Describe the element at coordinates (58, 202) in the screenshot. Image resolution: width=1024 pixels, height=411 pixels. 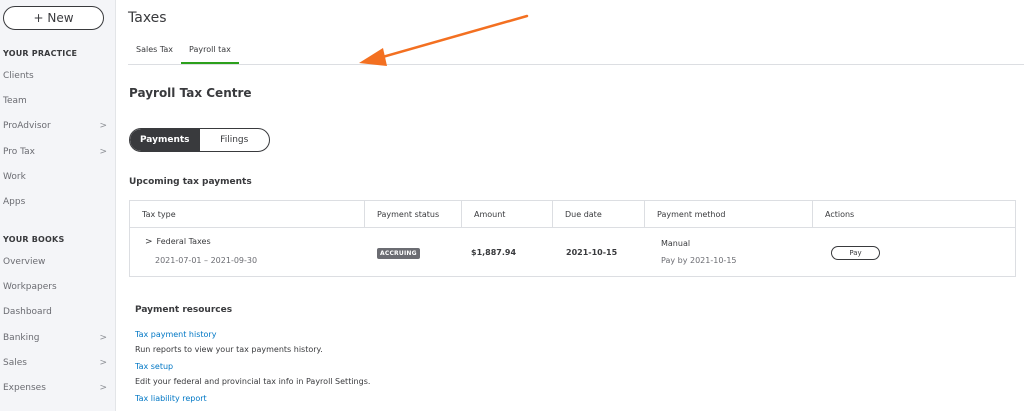
I see `sidebar-item-apps: Apps` at that location.